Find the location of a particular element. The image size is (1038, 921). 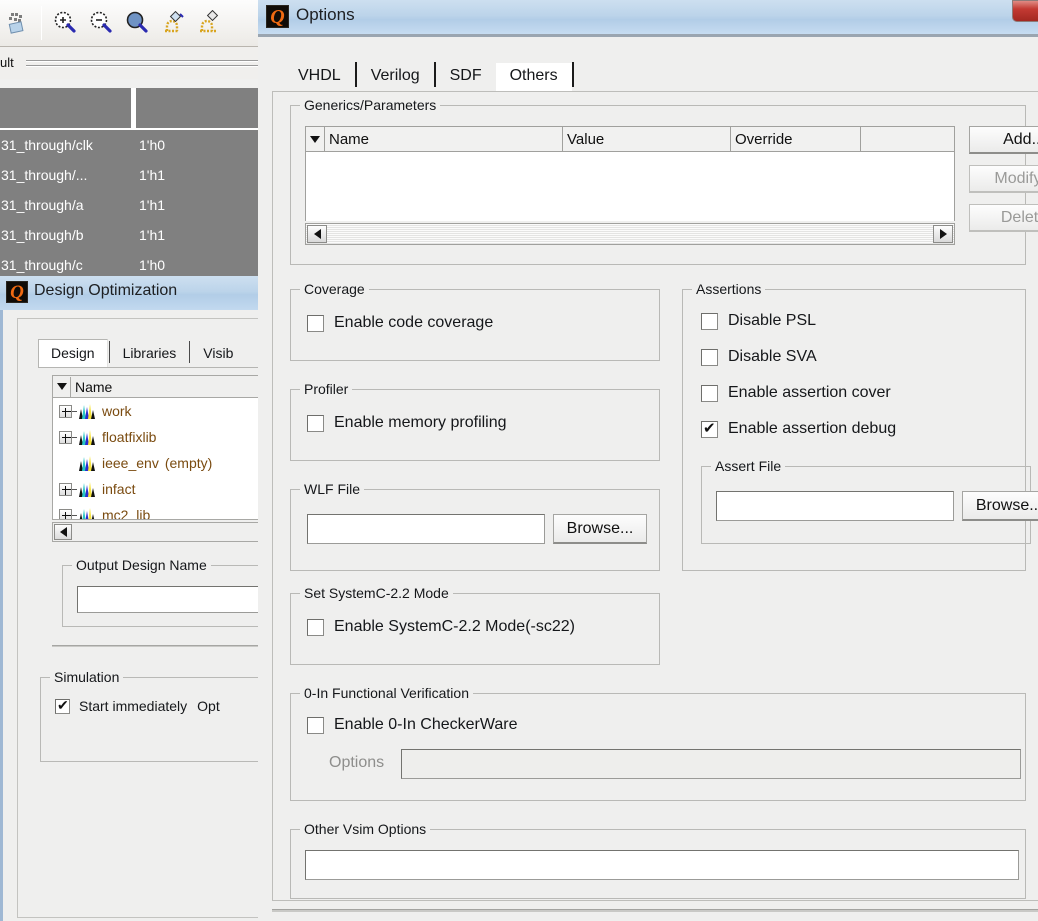

generics-table-body is located at coordinates (630, 186).